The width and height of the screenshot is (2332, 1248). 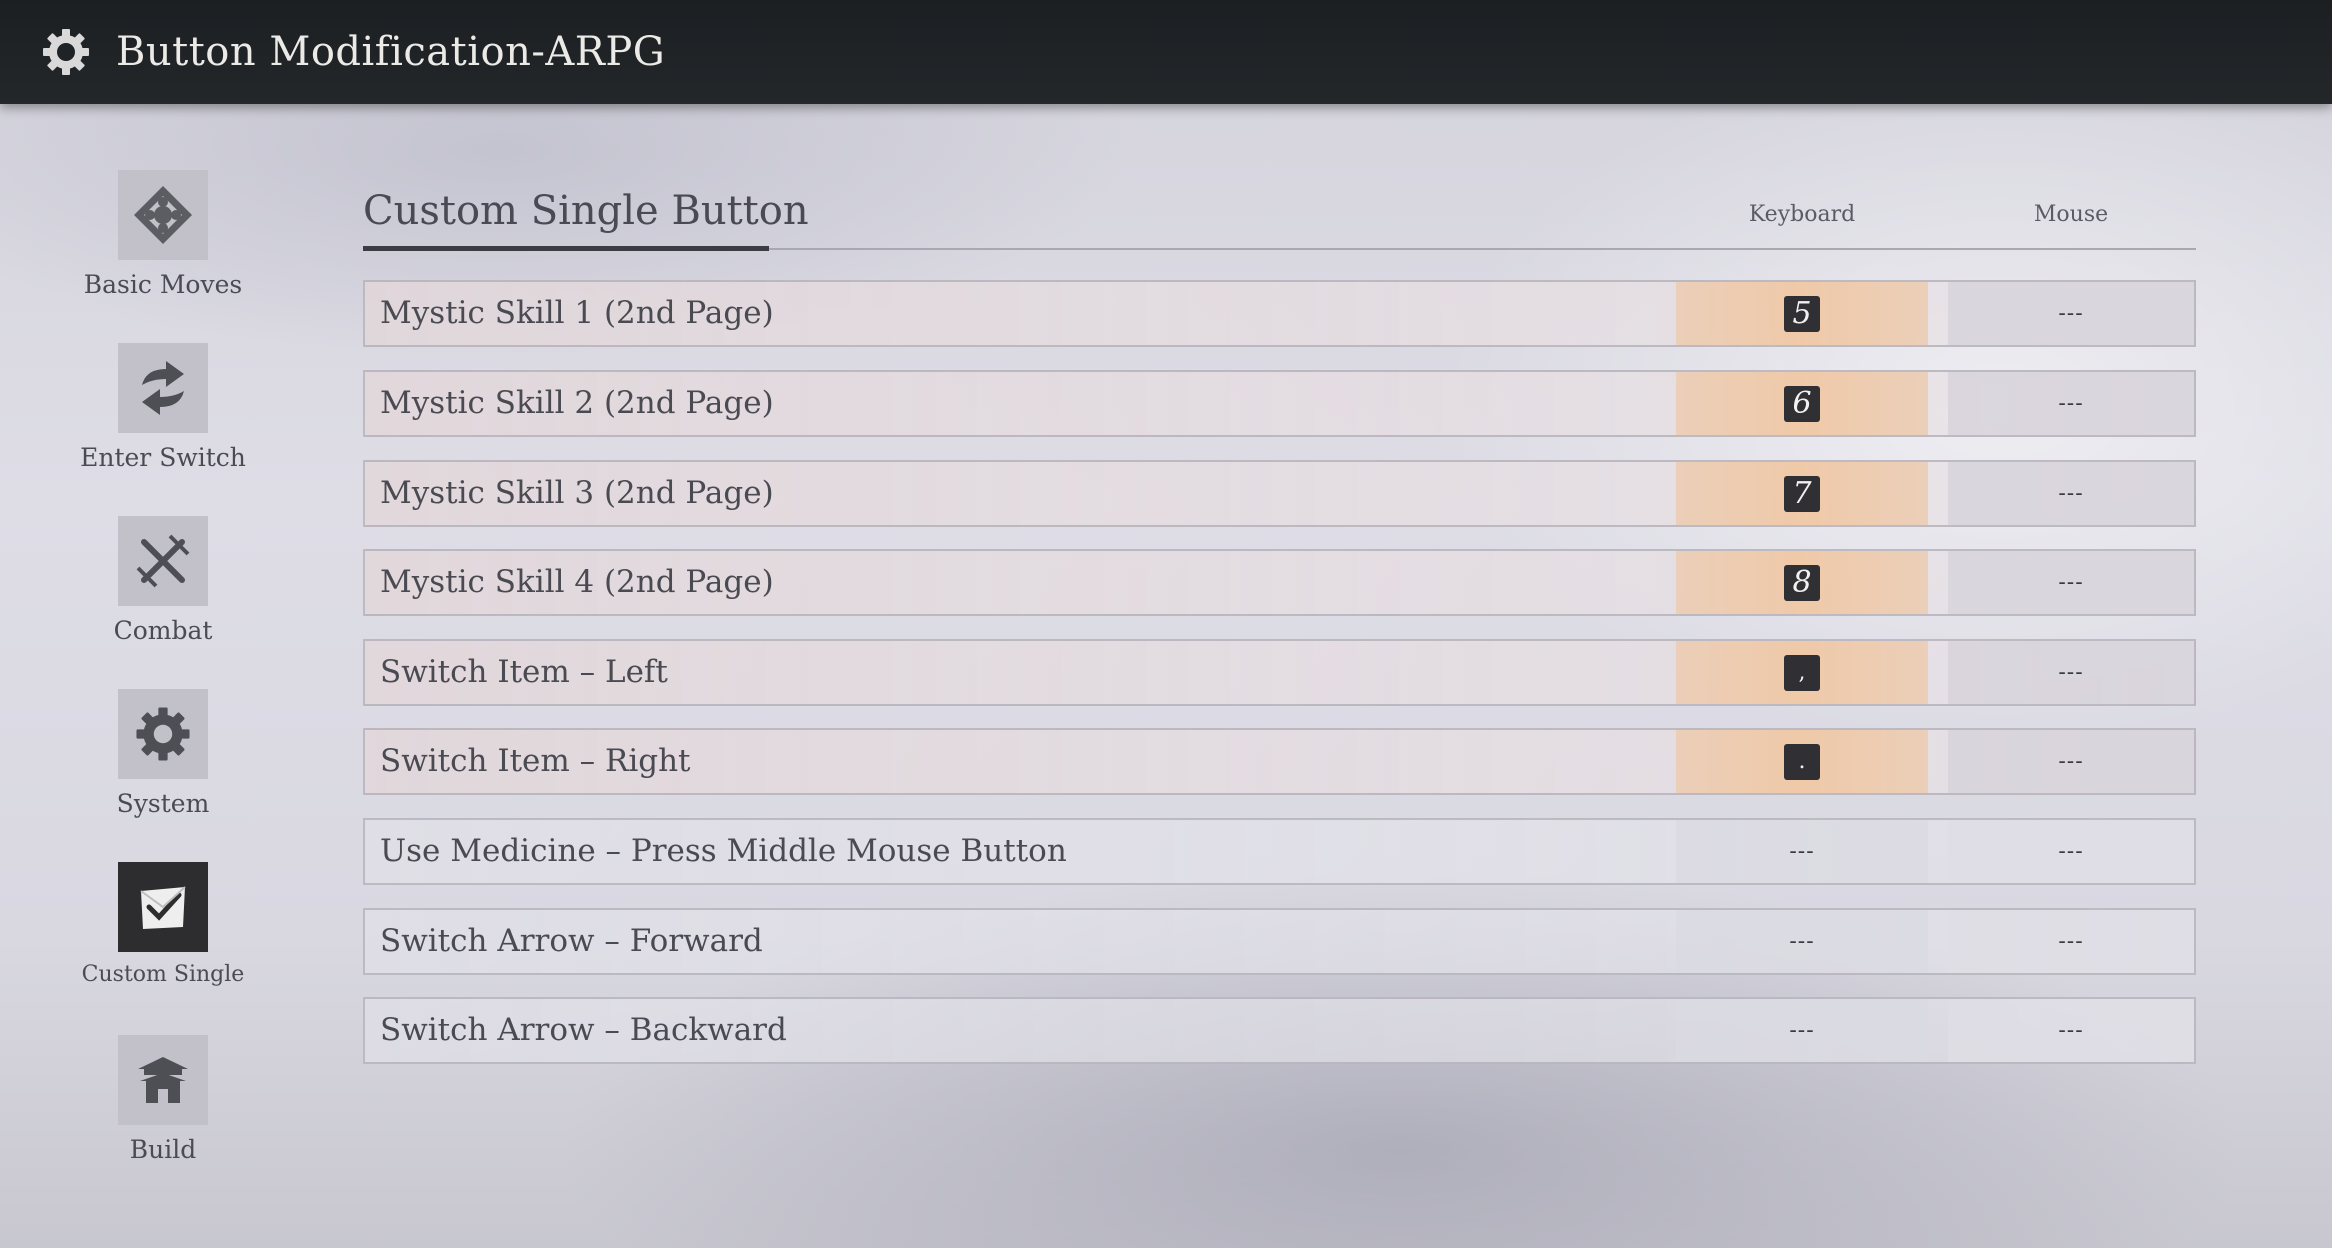 I want to click on binding-row: Switch Arrow – Backward --- ---, so click(x=1279, y=1030).